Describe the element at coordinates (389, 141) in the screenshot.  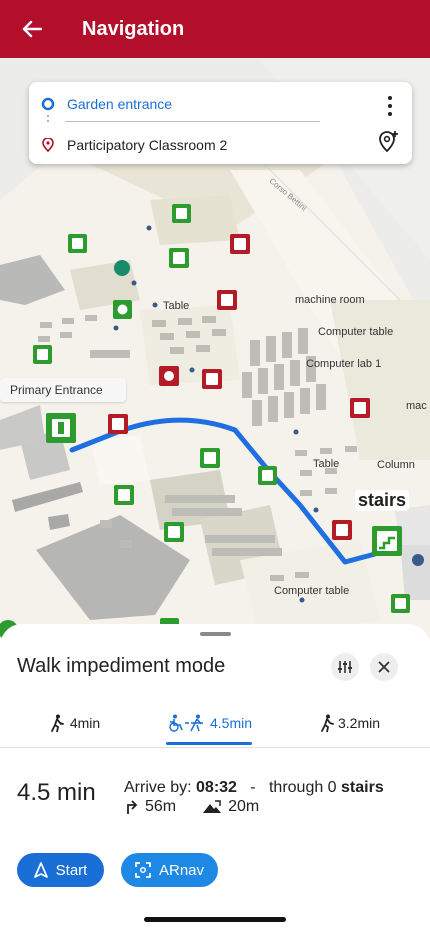
I see `add-location-icon` at that location.